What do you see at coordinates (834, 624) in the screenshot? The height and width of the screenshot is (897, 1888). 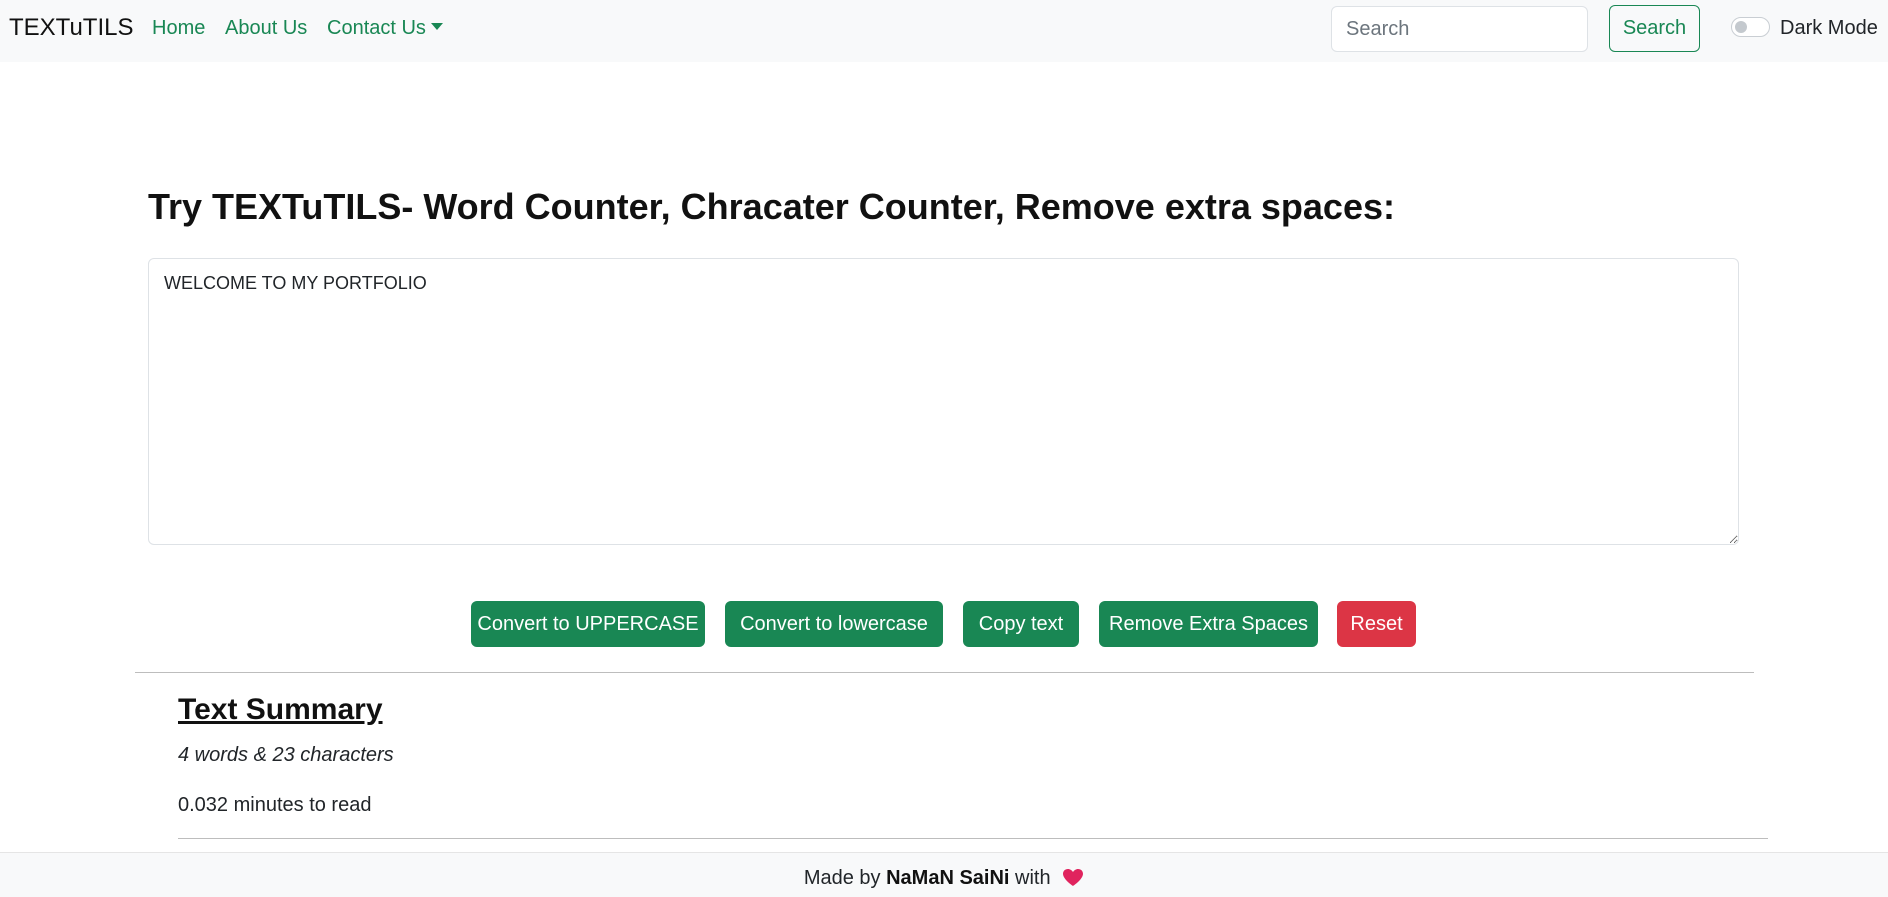 I see `convert-lowercase-button: Convert to lowercase` at bounding box center [834, 624].